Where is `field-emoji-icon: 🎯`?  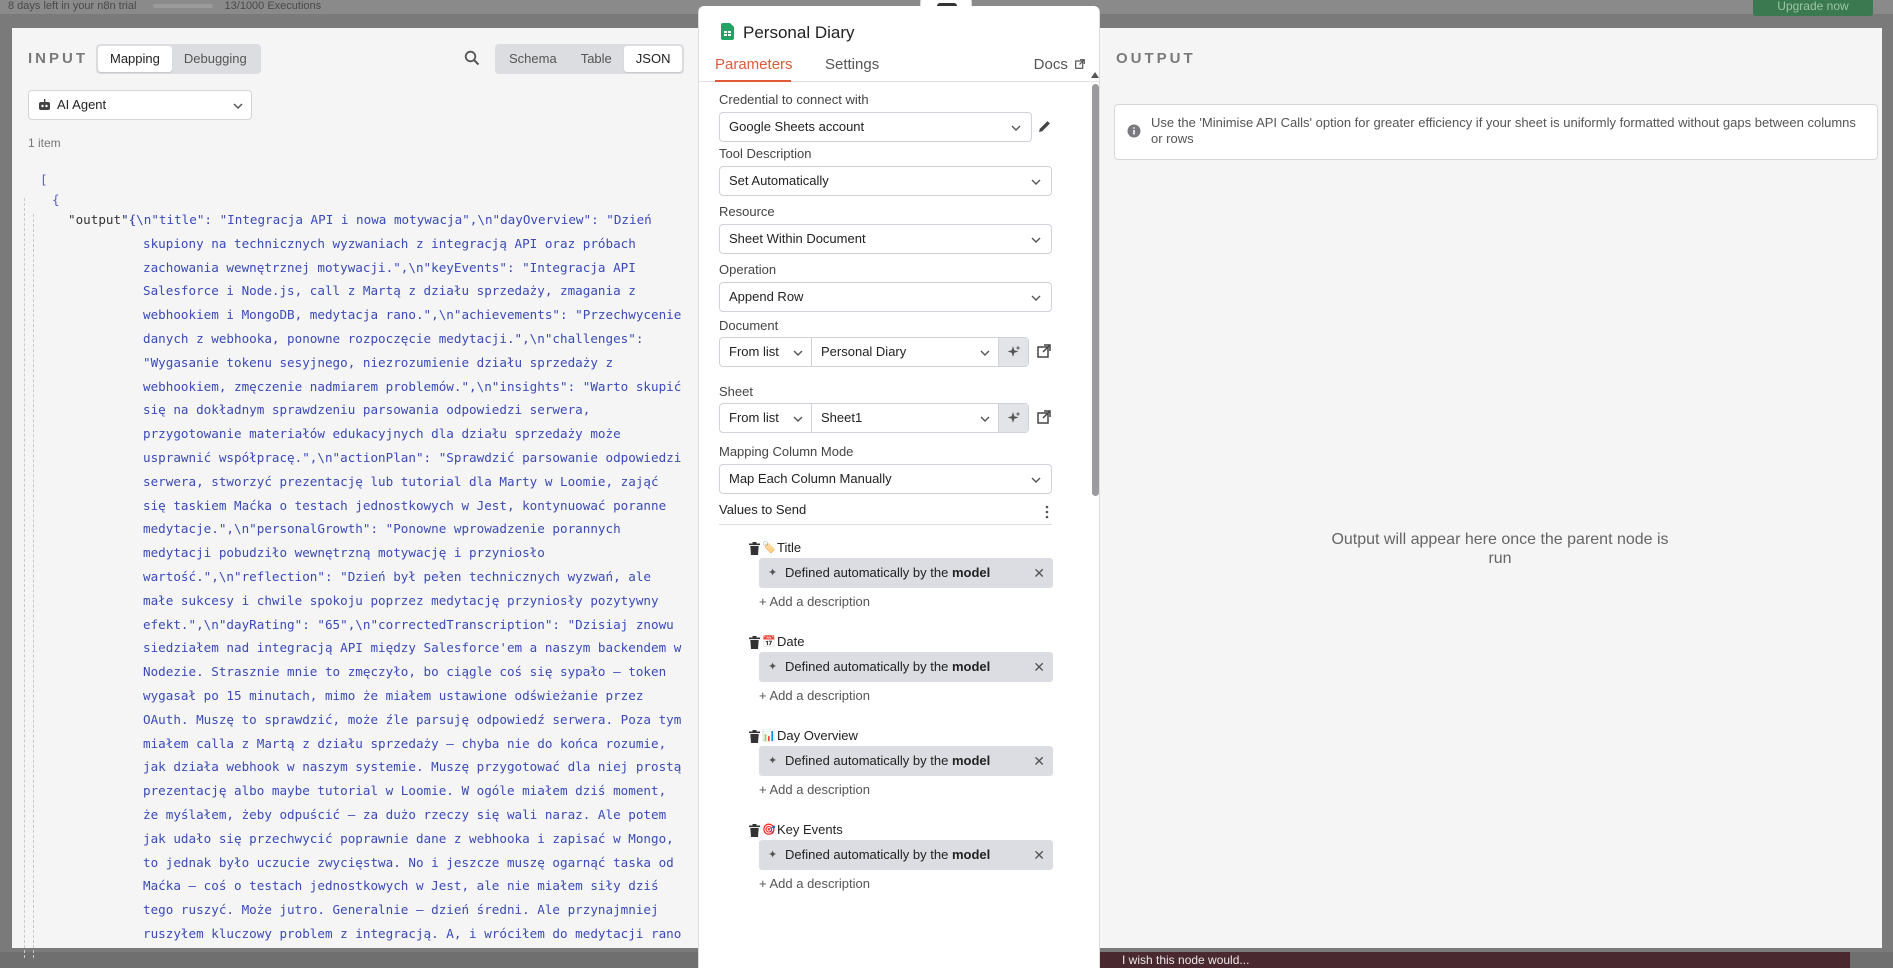 field-emoji-icon: 🎯 is located at coordinates (769, 830).